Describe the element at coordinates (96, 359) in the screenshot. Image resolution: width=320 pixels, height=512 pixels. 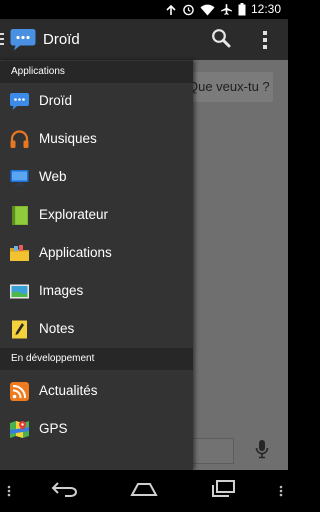
I see `section-header-en-developpement: En développement` at that location.